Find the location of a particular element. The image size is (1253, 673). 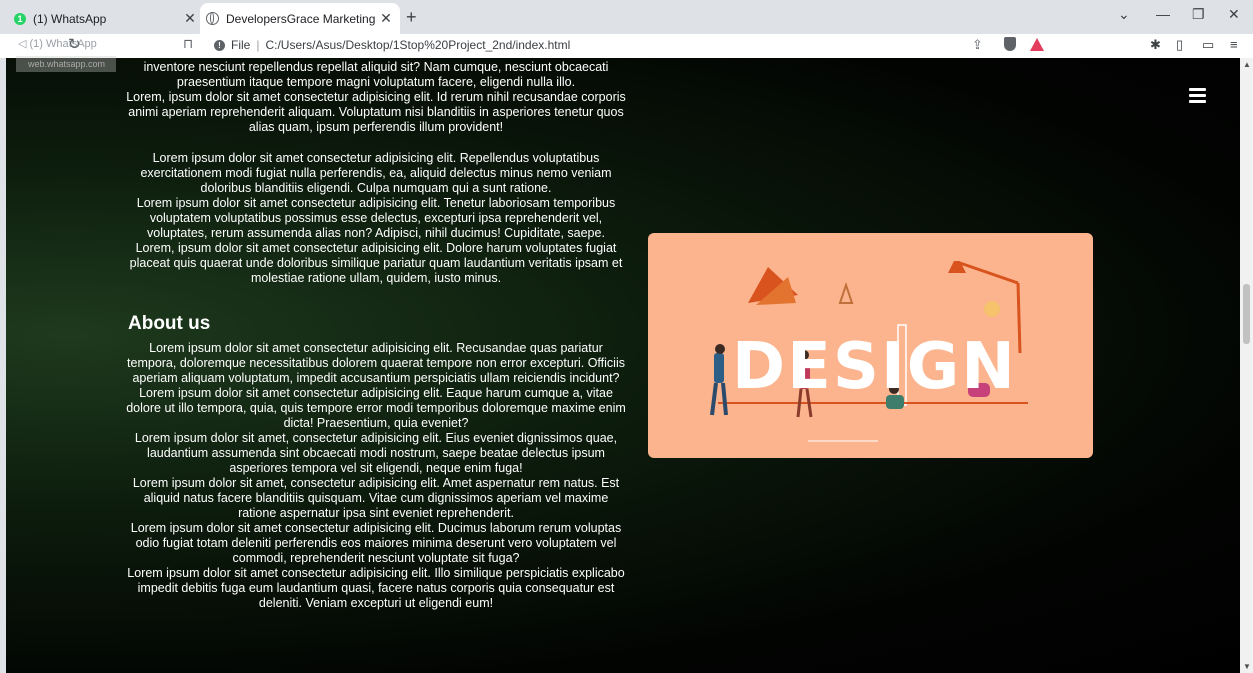

scroll-up-icon: ▲ is located at coordinates (1247, 64).